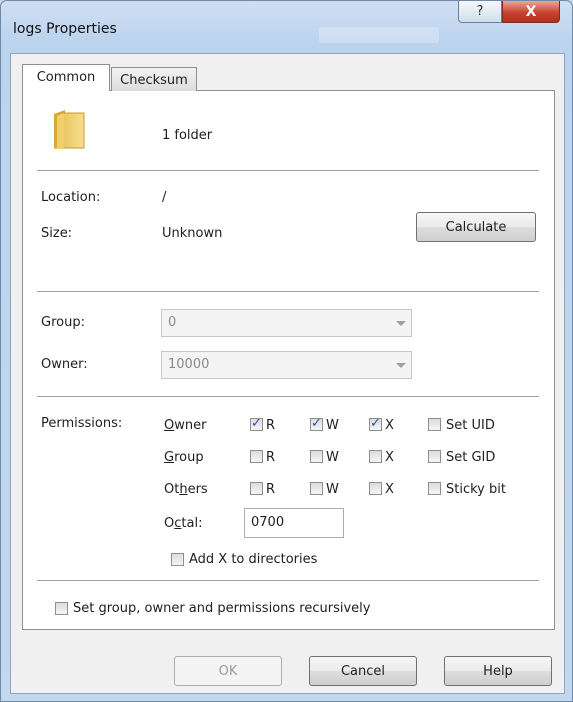 This screenshot has height=702, width=573. What do you see at coordinates (61, 608) in the screenshot?
I see `recursive-checkbox` at bounding box center [61, 608].